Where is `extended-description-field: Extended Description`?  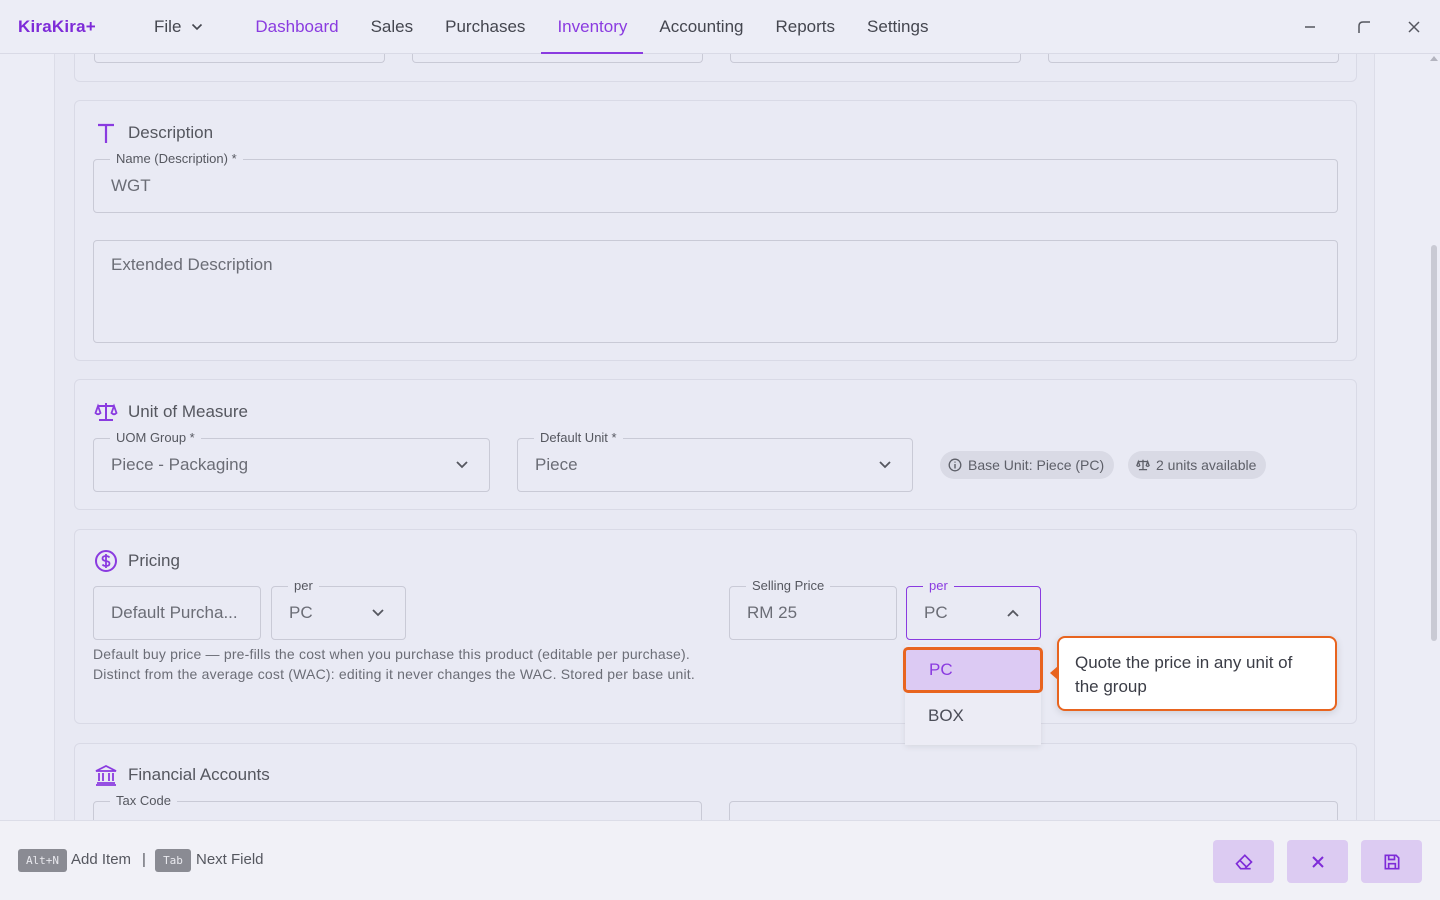
extended-description-field: Extended Description is located at coordinates (715, 291).